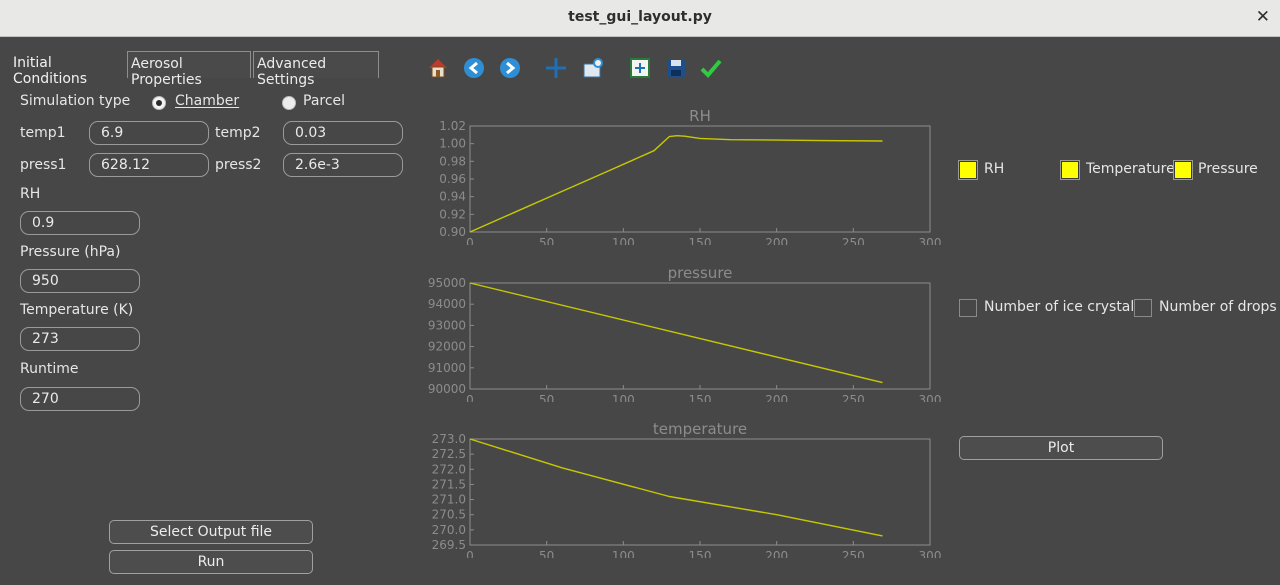 The image size is (1280, 585). I want to click on y-tick-label: 271.5, so click(449, 484).